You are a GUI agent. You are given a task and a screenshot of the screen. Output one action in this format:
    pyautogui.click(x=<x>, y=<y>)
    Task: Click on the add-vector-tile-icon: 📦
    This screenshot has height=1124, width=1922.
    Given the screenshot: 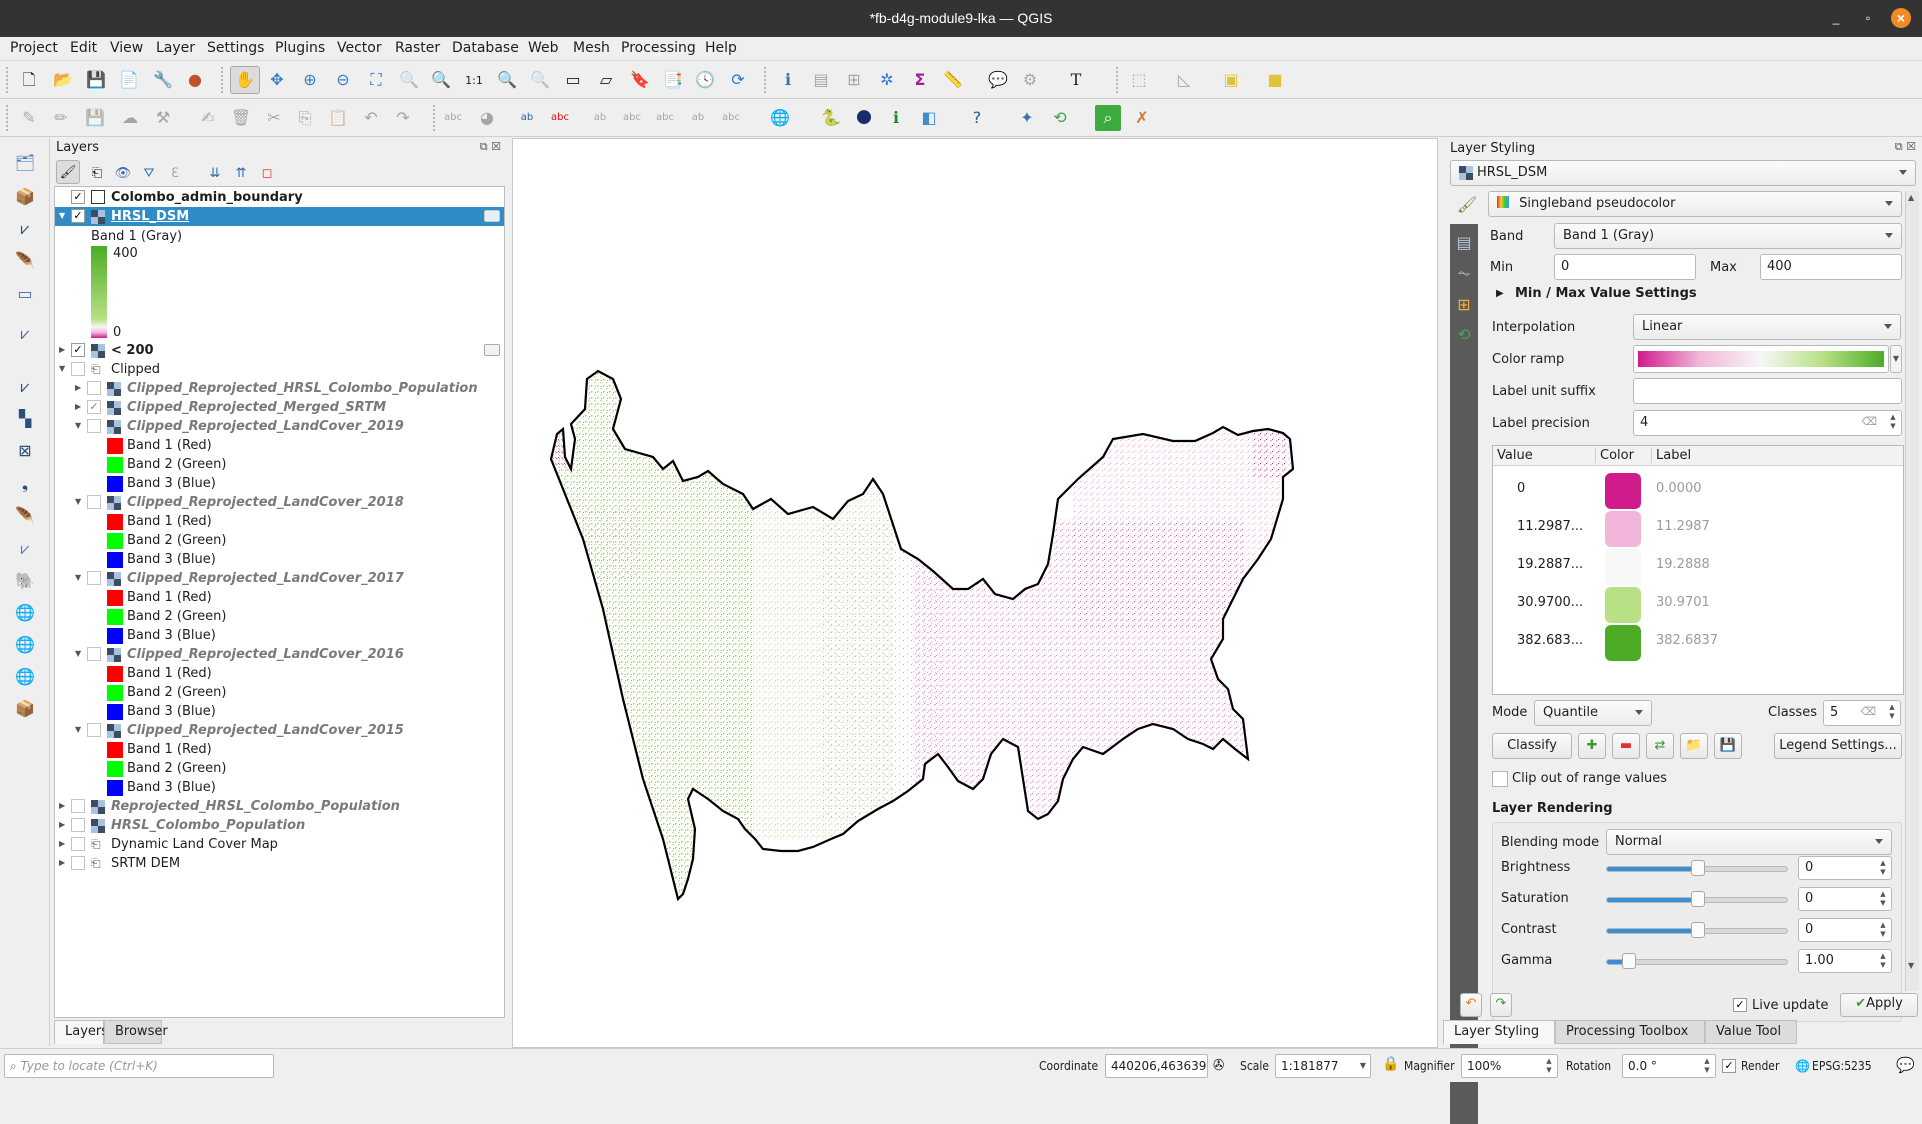 What is the action you would take?
    pyautogui.click(x=25, y=709)
    